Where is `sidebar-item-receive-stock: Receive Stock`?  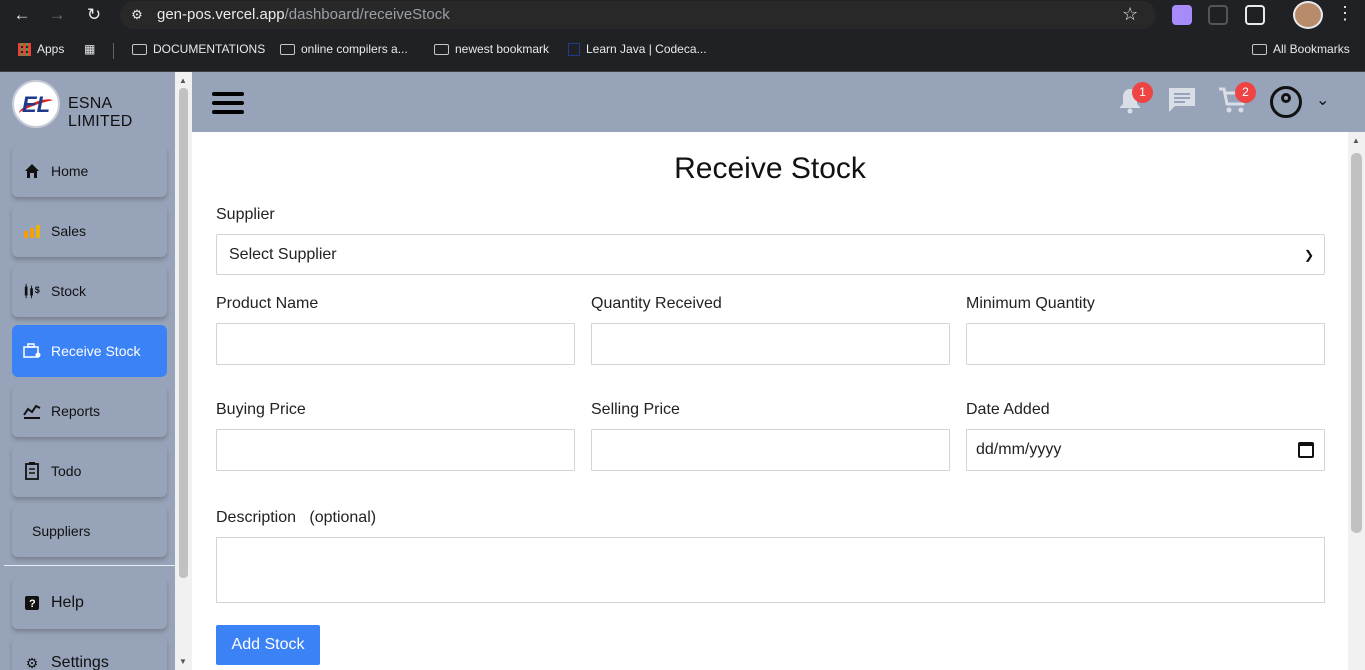
sidebar-item-receive-stock: Receive Stock is located at coordinates (89, 351).